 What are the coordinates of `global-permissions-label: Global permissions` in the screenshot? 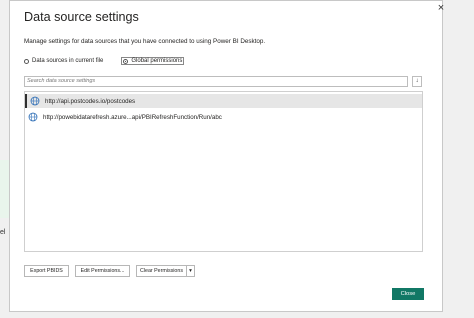 It's located at (157, 61).